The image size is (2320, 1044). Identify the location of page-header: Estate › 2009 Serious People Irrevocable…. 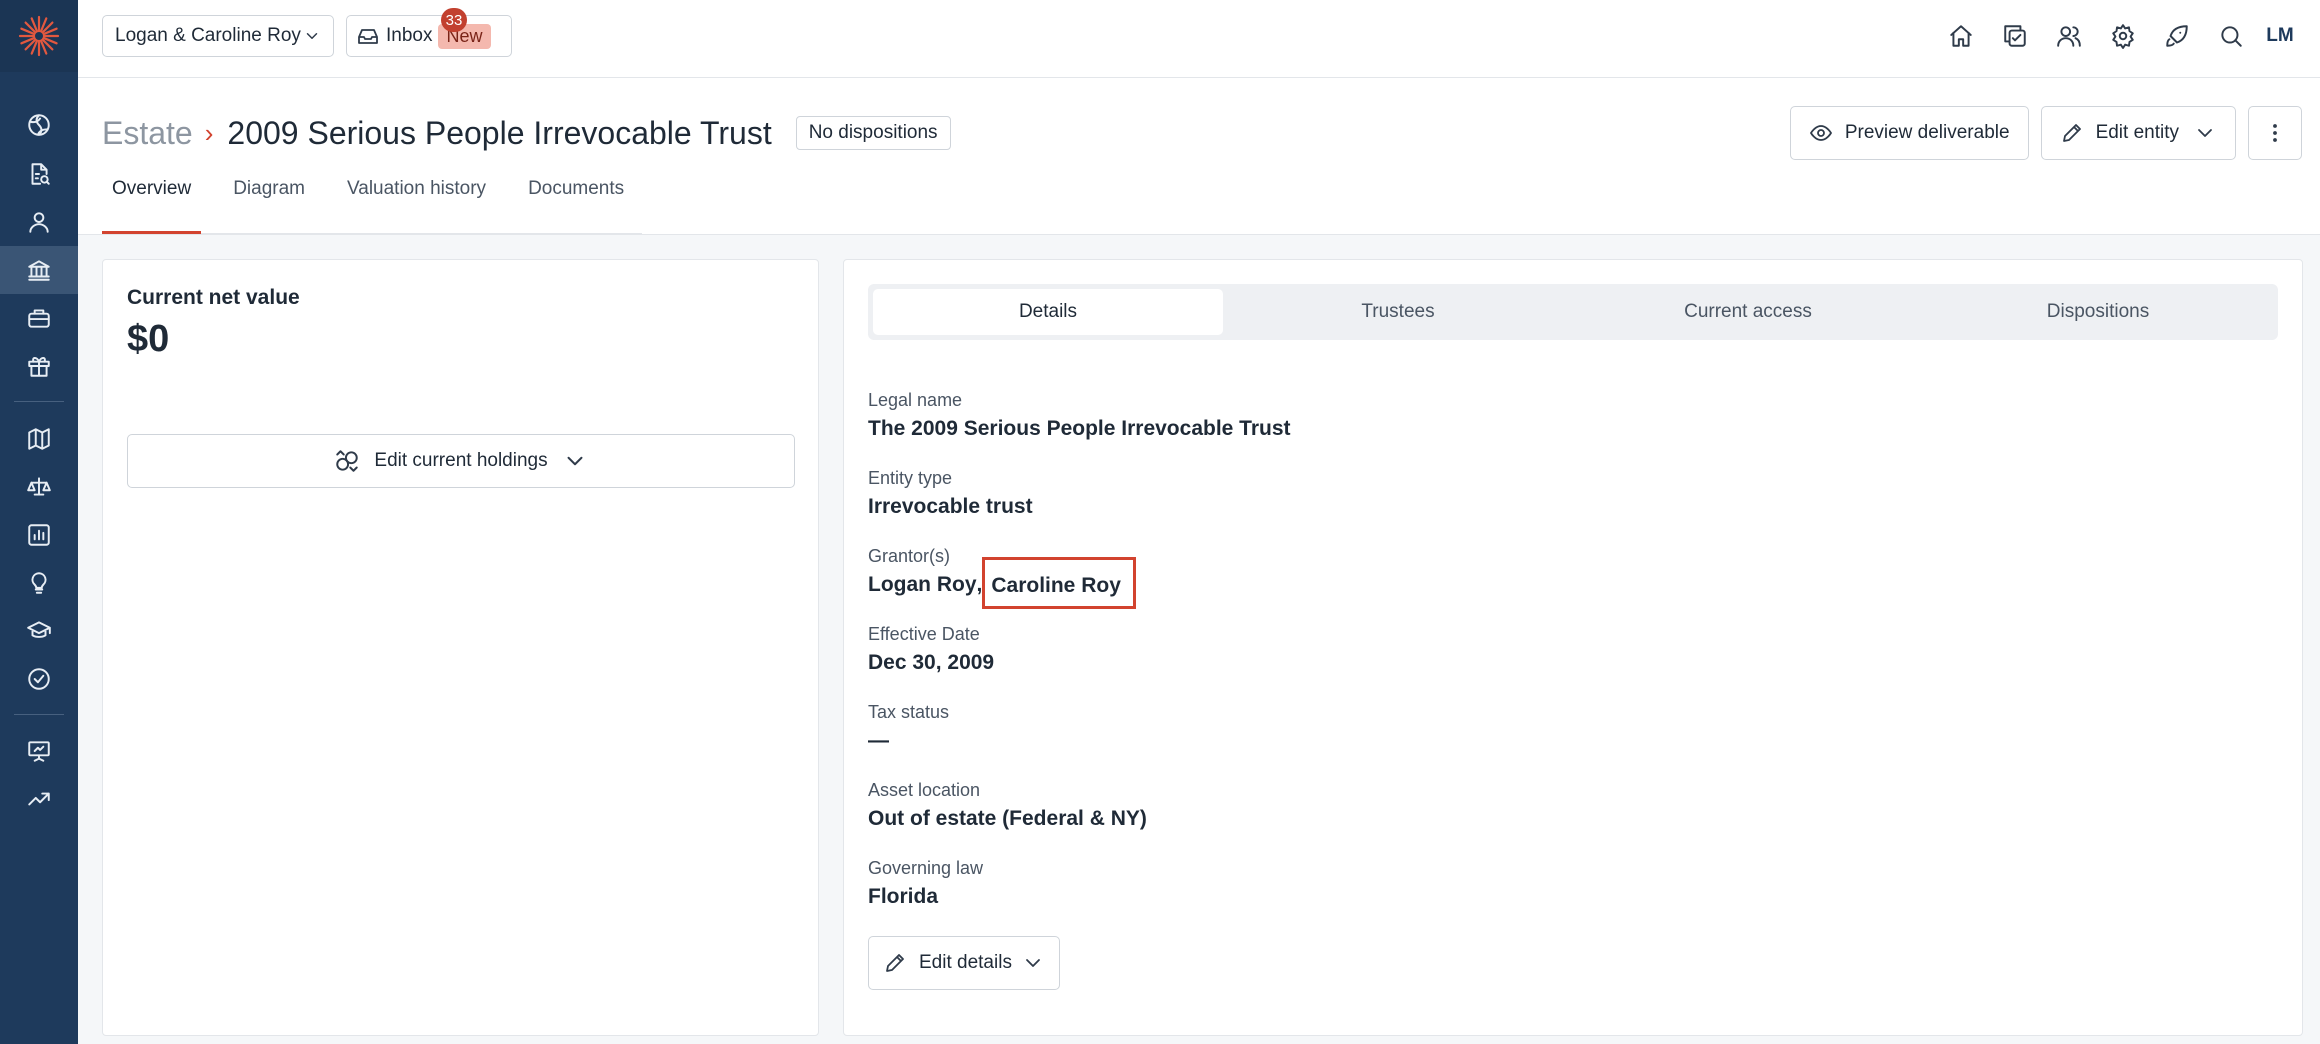
(1199, 156).